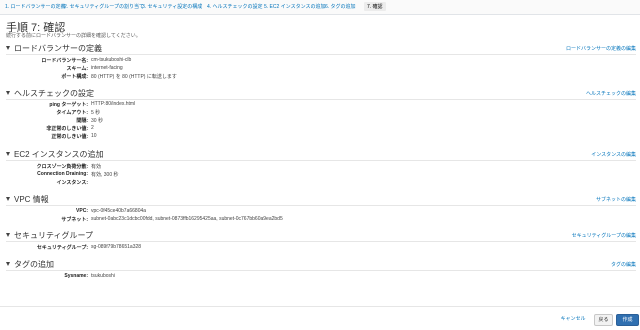 The height and width of the screenshot is (330, 640). I want to click on detail-value: 2, so click(92, 128).